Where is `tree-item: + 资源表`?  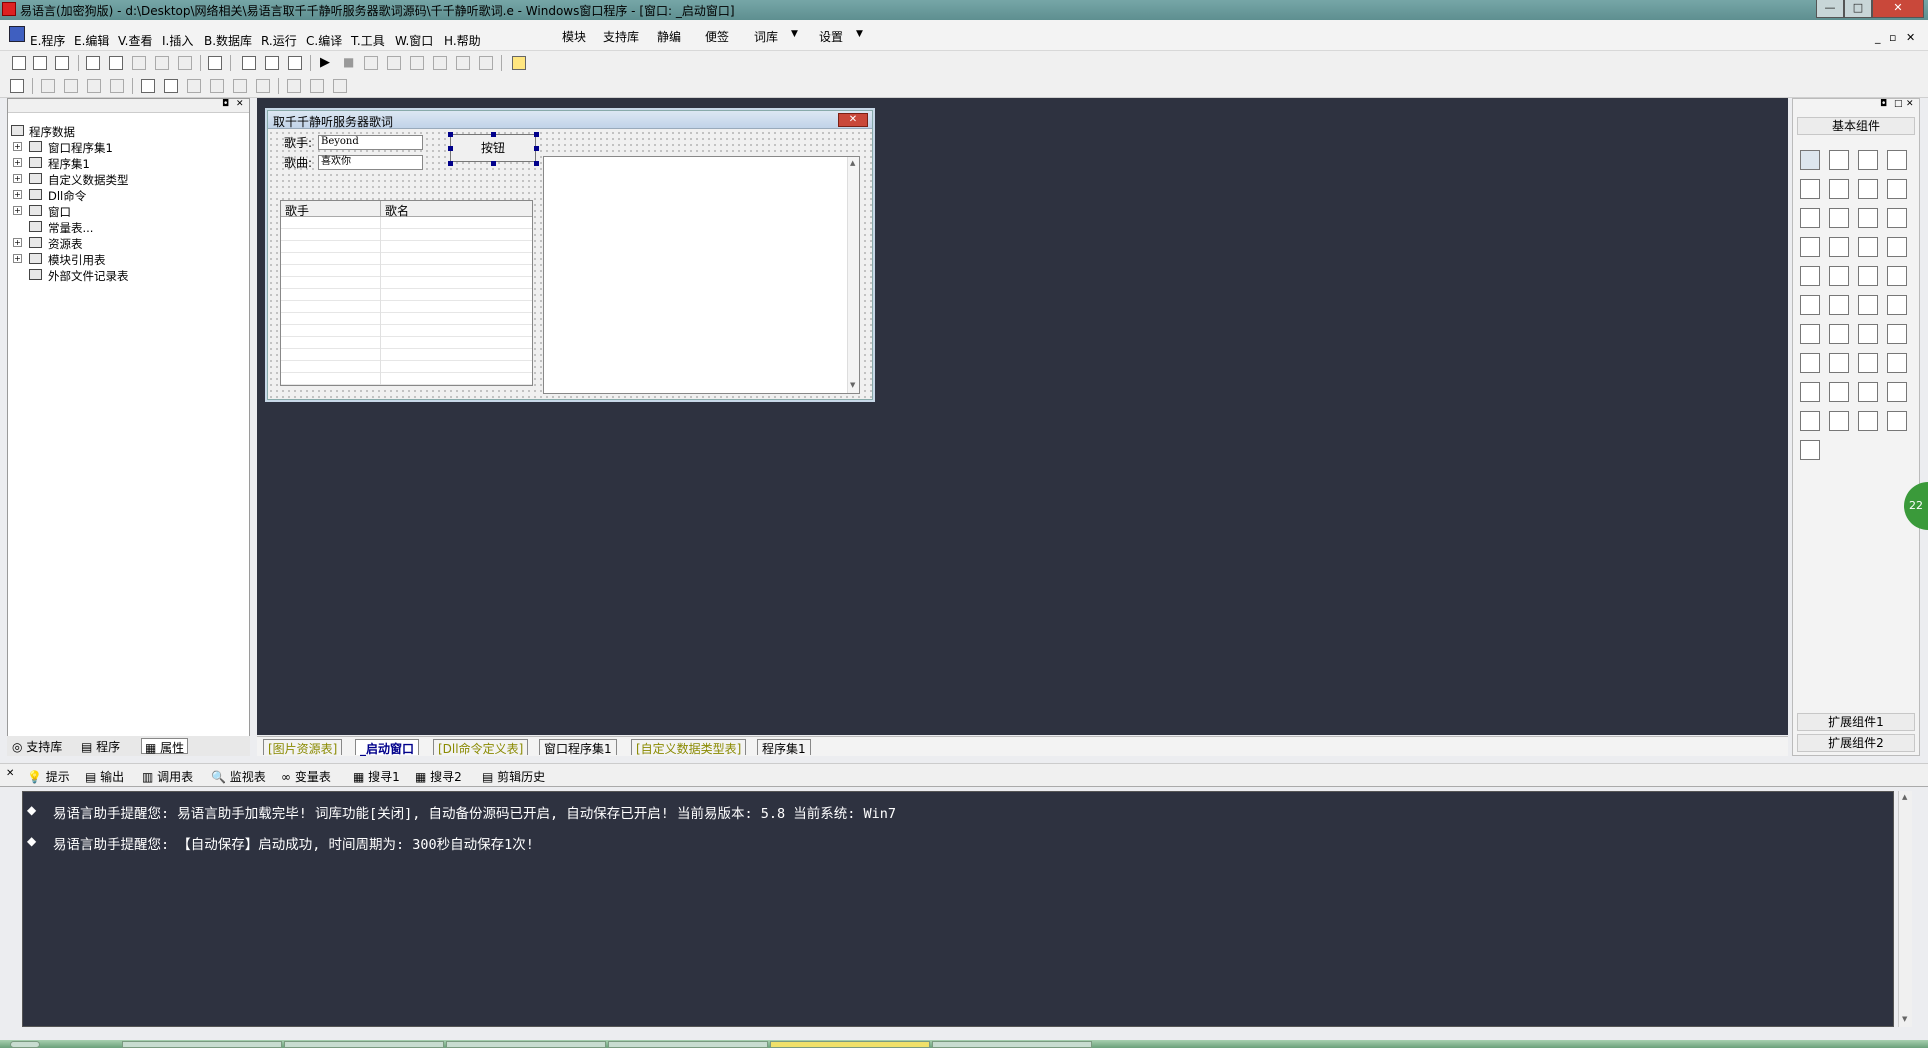
tree-item: + 资源表 is located at coordinates (128, 243).